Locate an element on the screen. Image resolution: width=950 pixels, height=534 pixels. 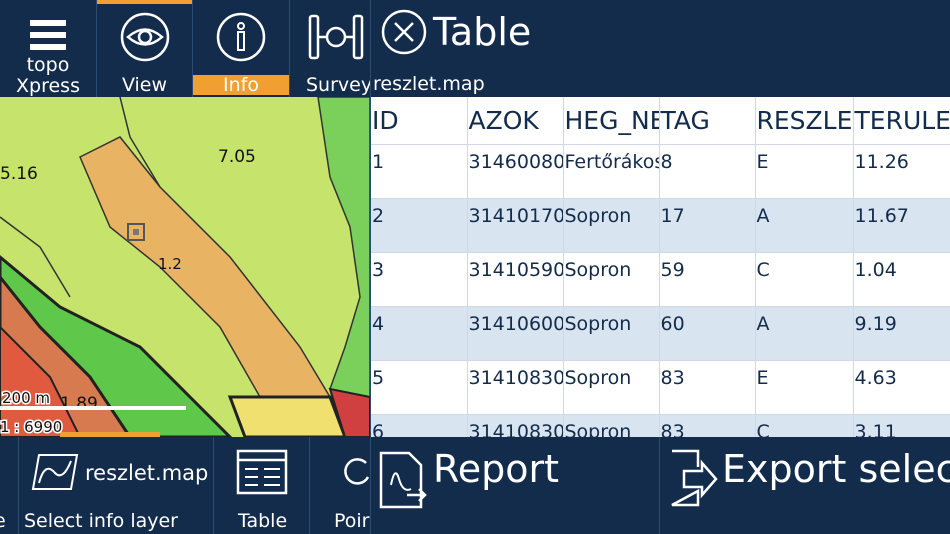
column-header: TAG is located at coordinates (707, 121).